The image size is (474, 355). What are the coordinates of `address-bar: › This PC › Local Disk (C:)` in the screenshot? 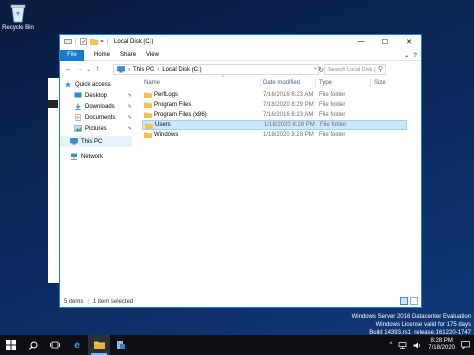 It's located at (216, 69).